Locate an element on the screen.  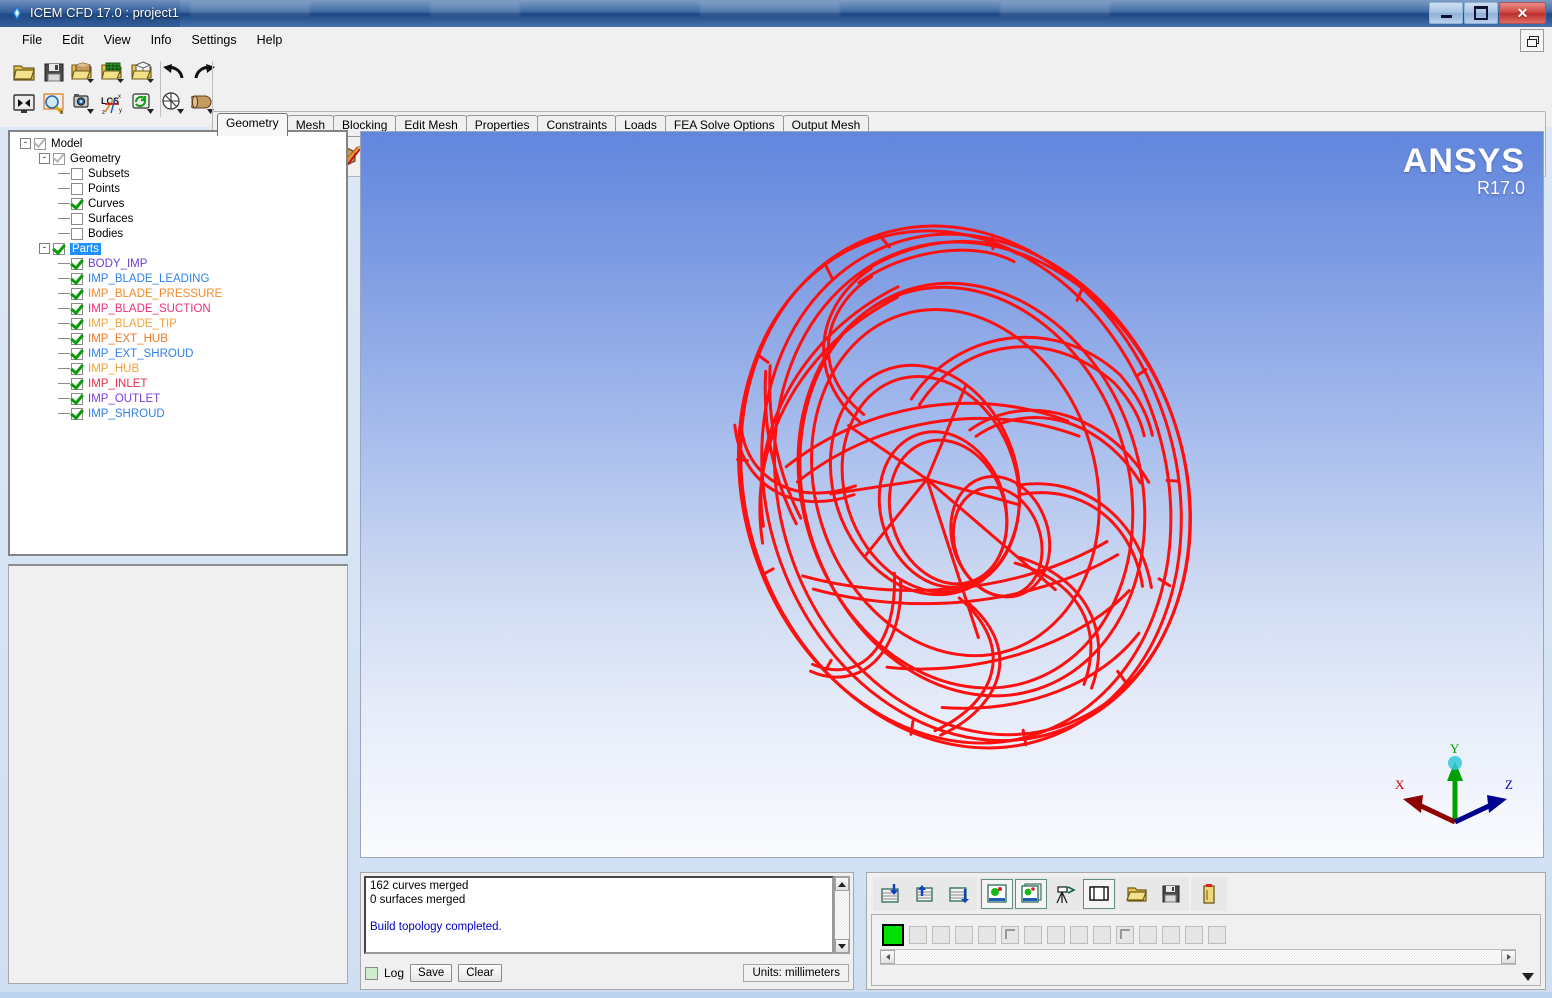
capture-screen-icon is located at coordinates (997, 894).